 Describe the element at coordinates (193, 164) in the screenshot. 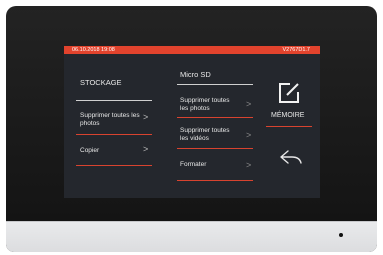

I see `middle-item-format-label: Formater` at that location.